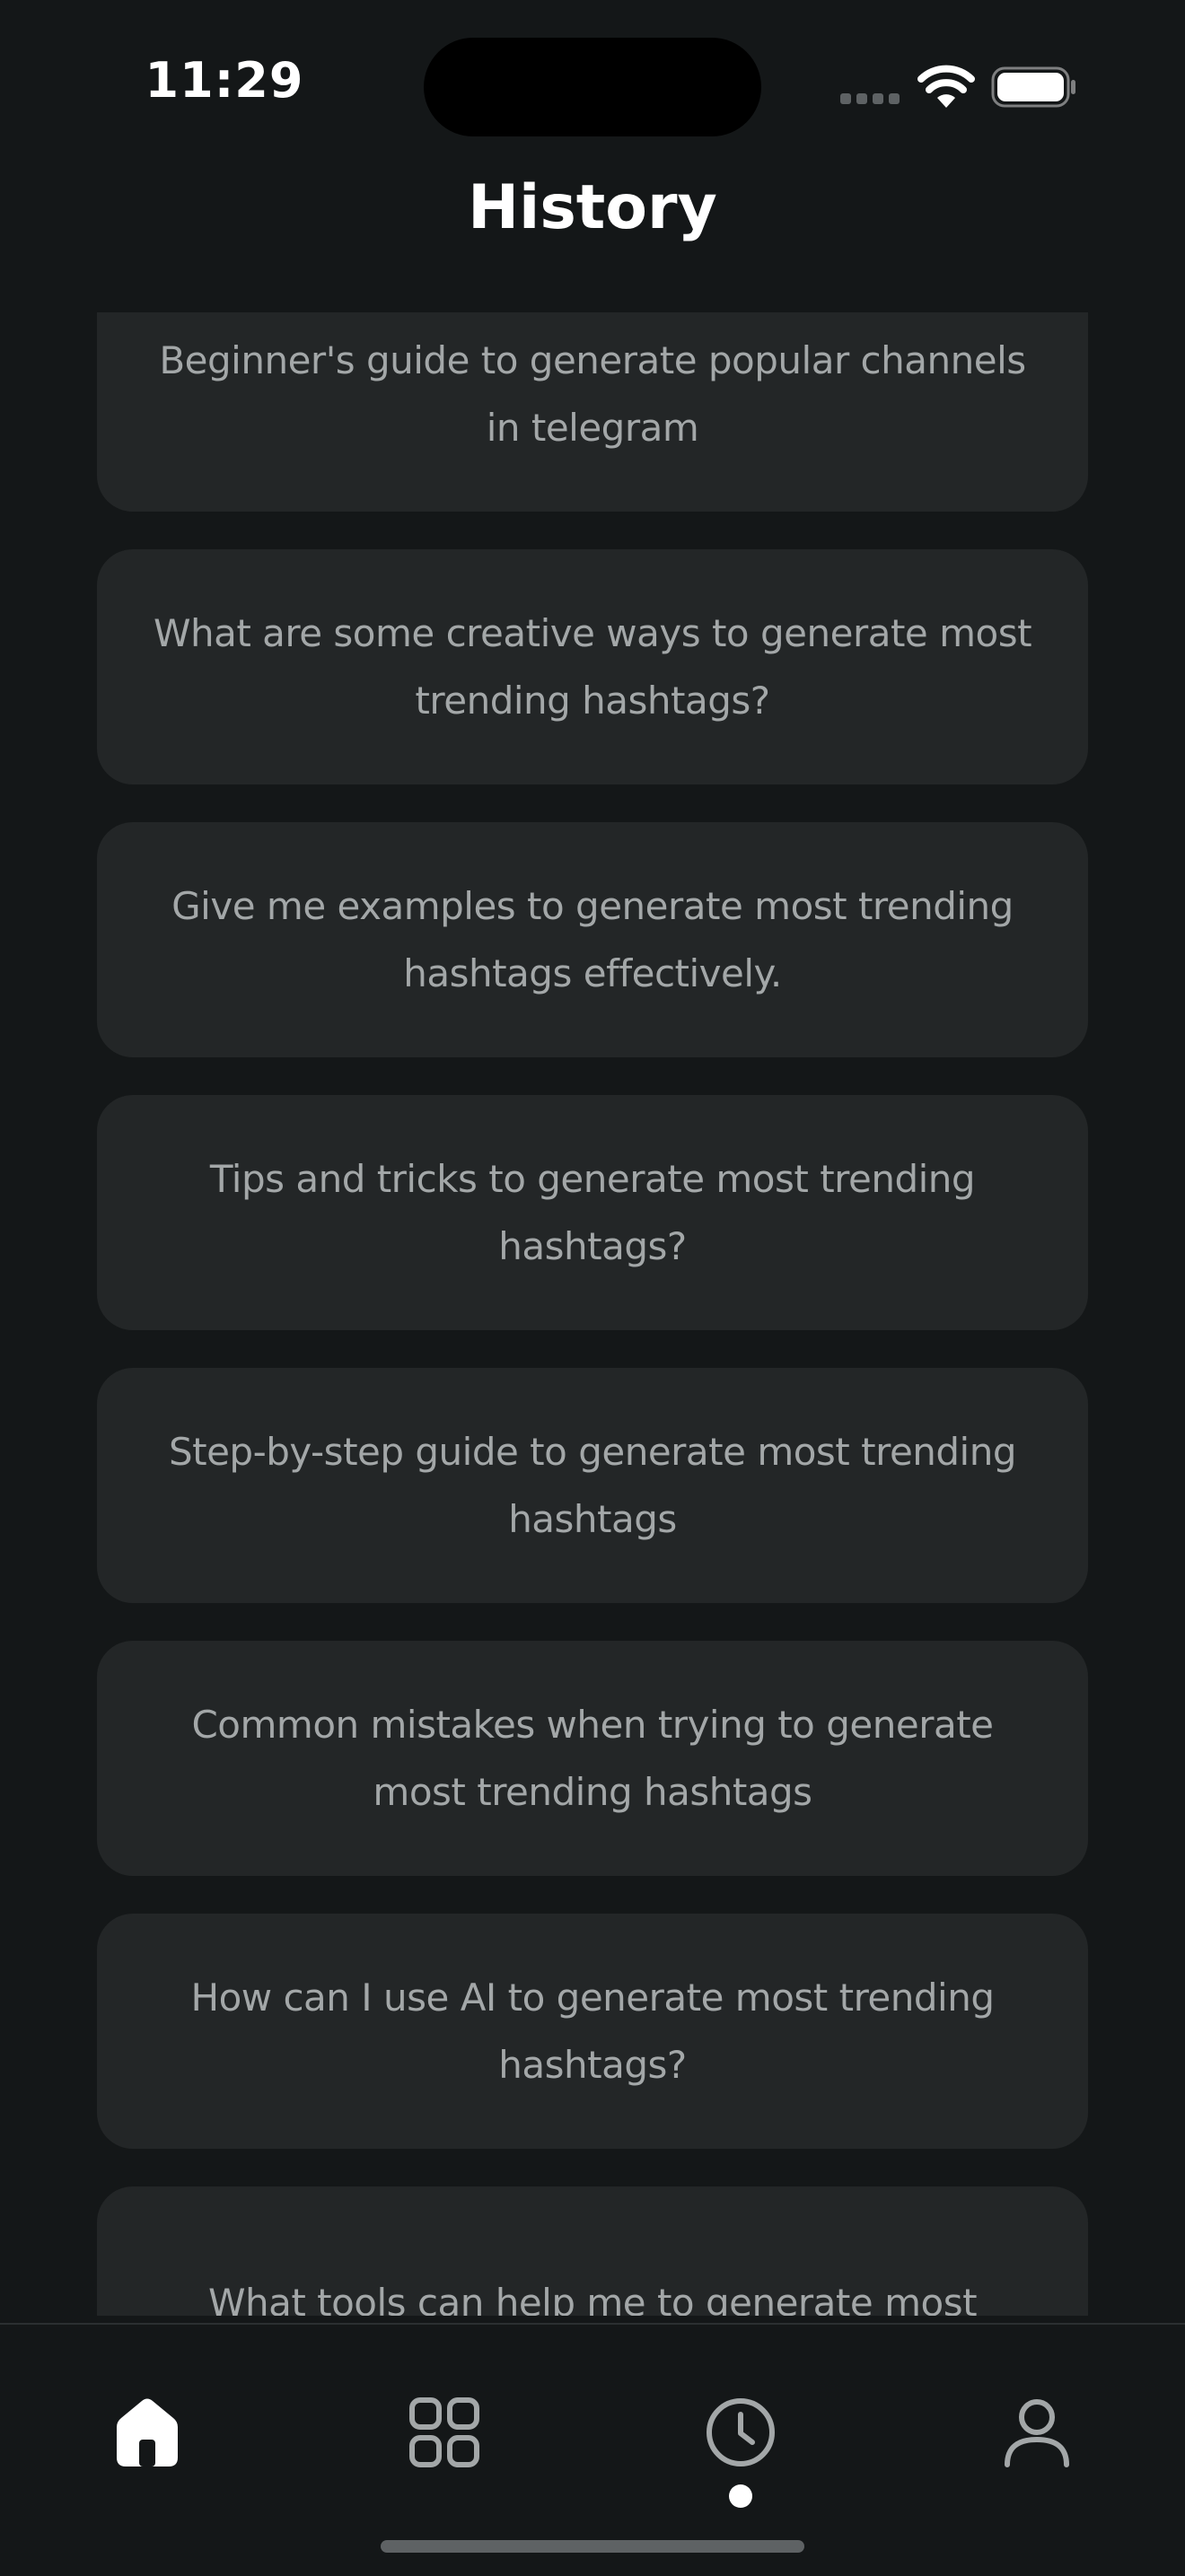 The height and width of the screenshot is (2576, 1185). I want to click on nav-history-button, so click(740, 2432).